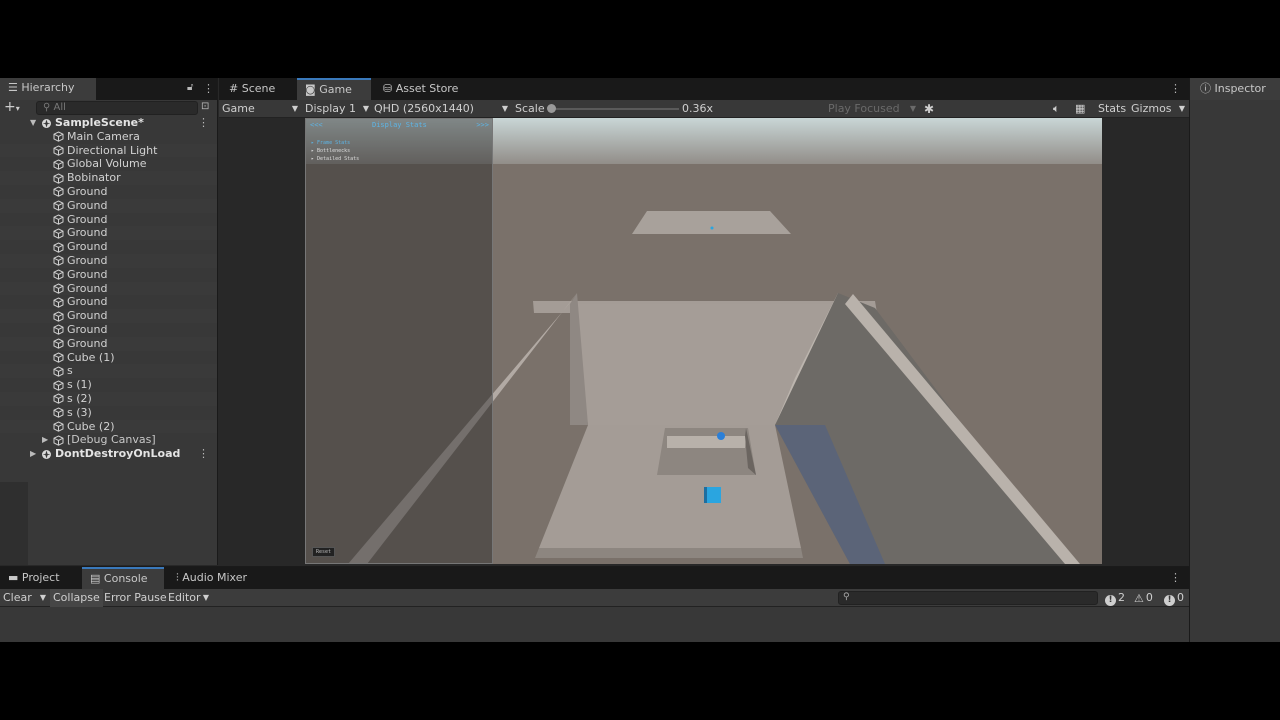 The height and width of the screenshot is (720, 1280). What do you see at coordinates (117, 108) in the screenshot?
I see `hierarchy-search-input: ⚲ All` at bounding box center [117, 108].